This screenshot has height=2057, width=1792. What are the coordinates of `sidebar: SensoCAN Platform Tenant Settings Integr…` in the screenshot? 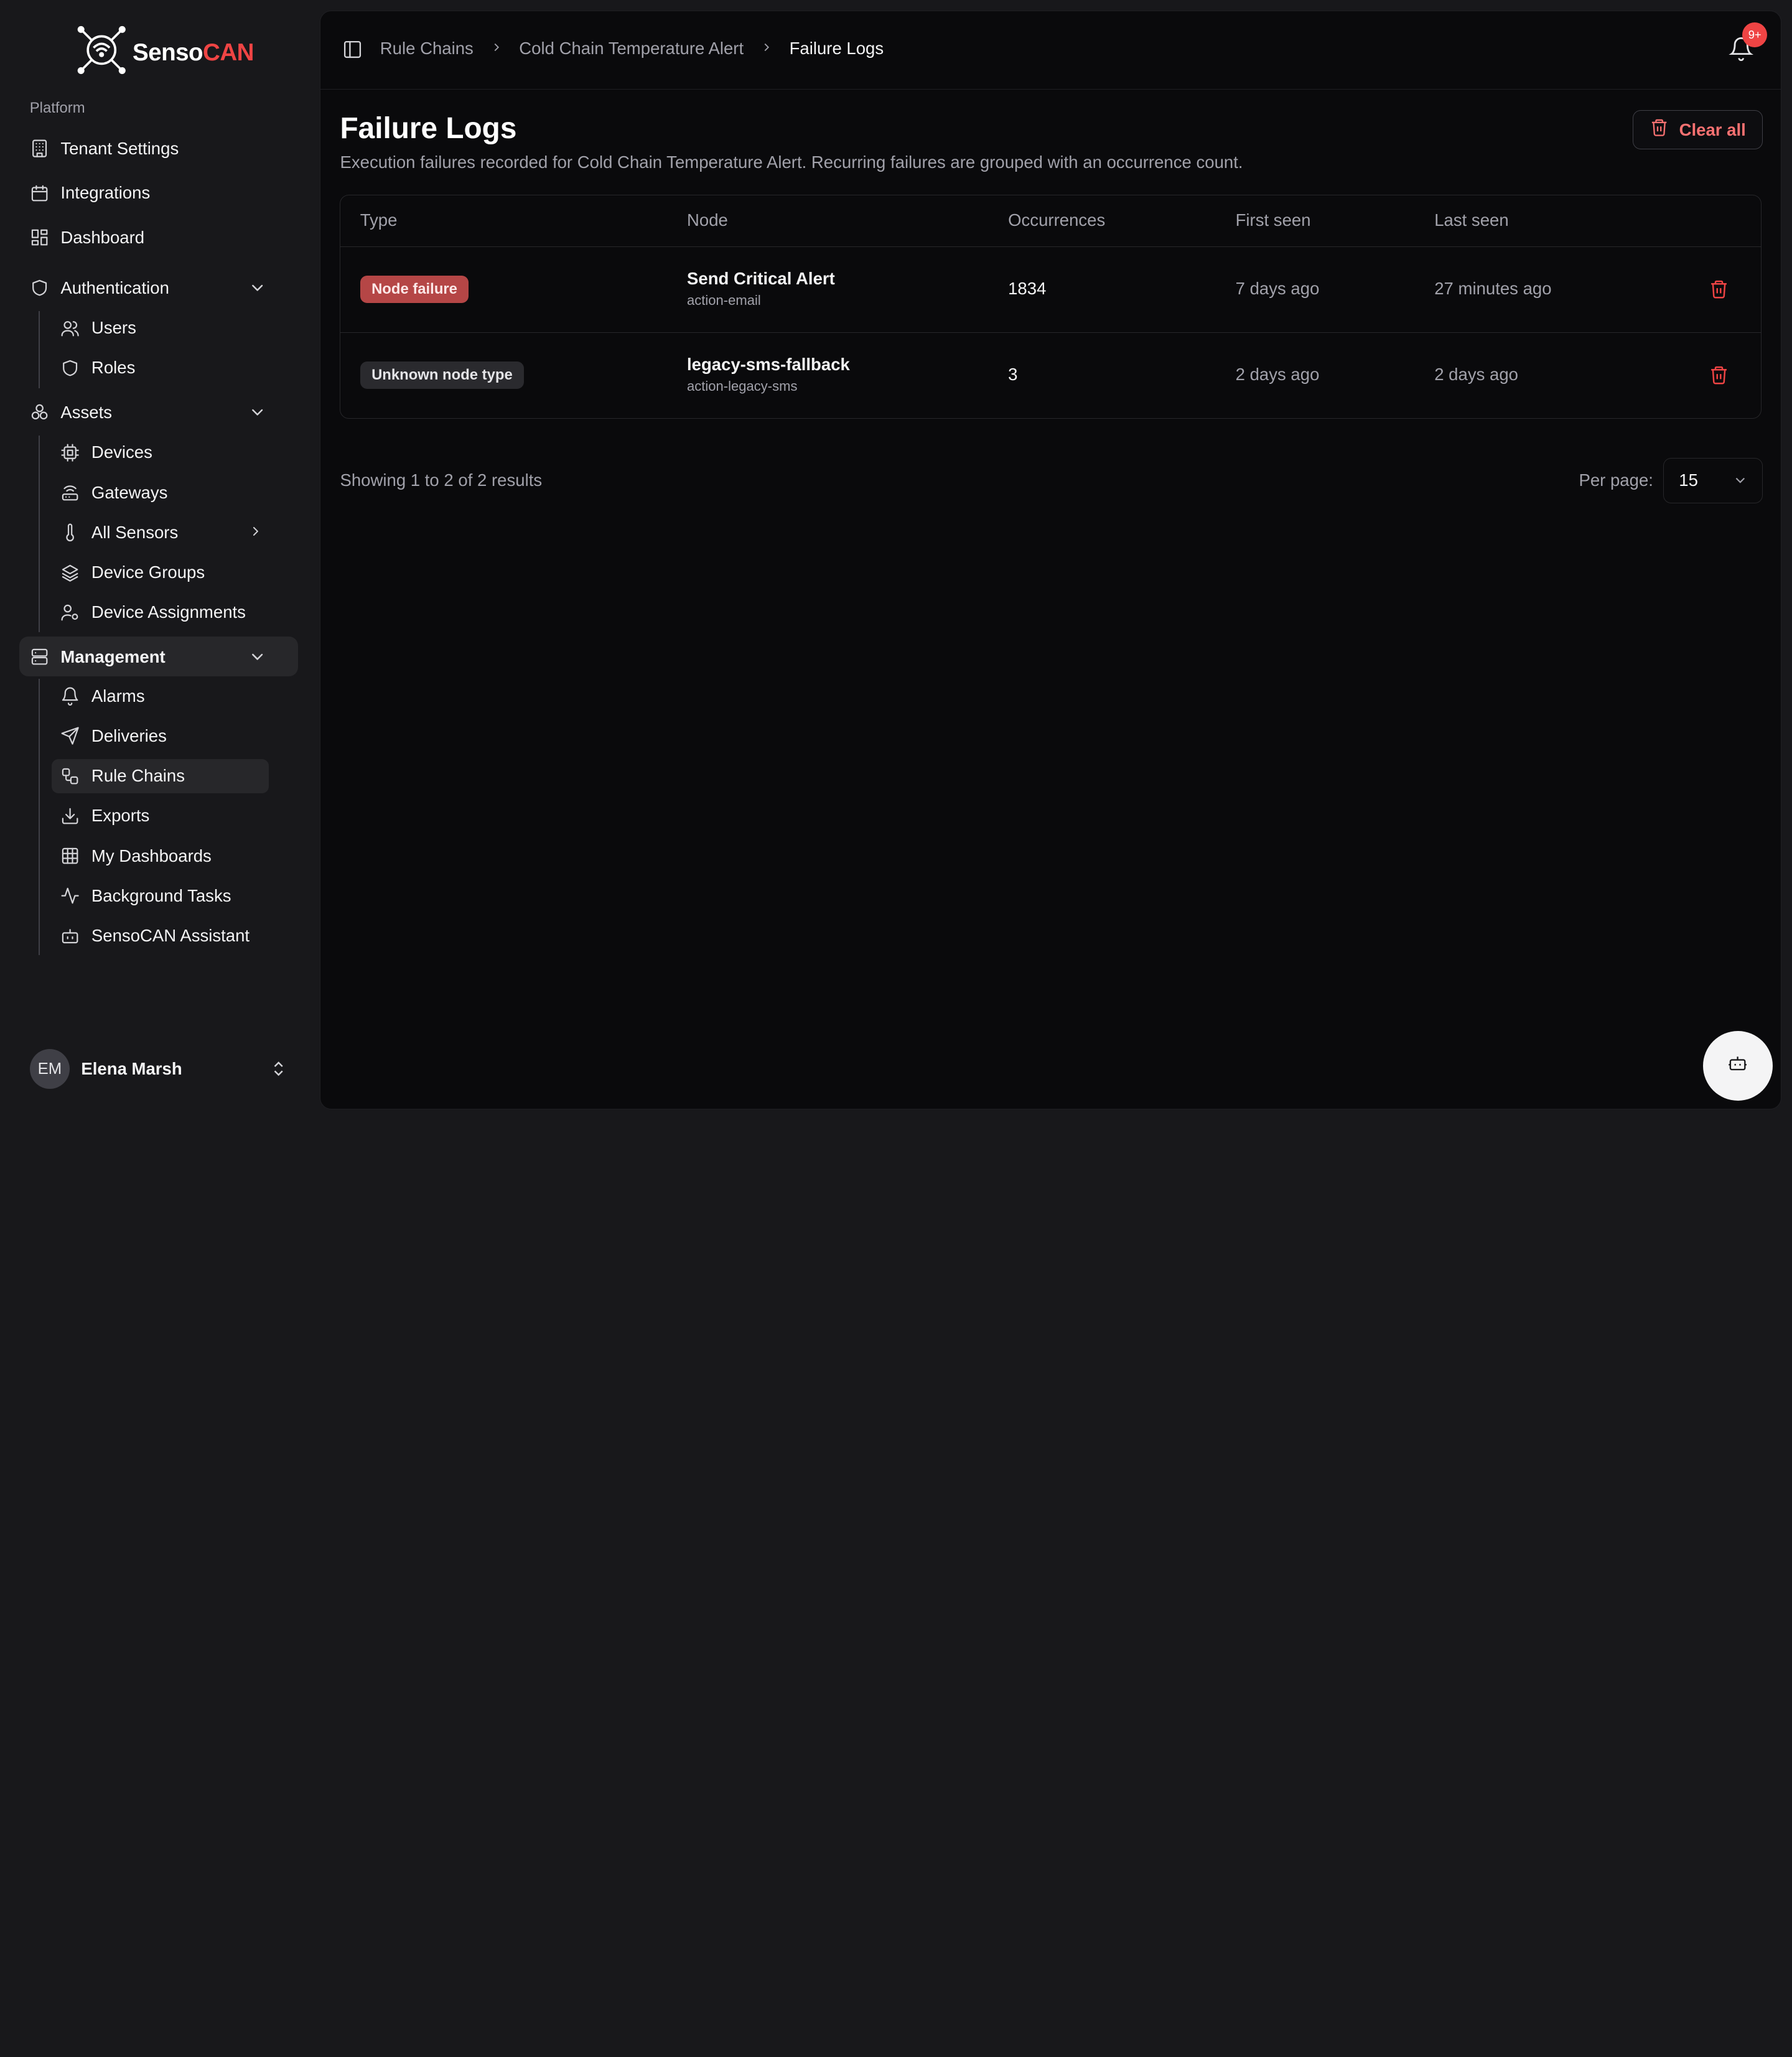 It's located at (159, 560).